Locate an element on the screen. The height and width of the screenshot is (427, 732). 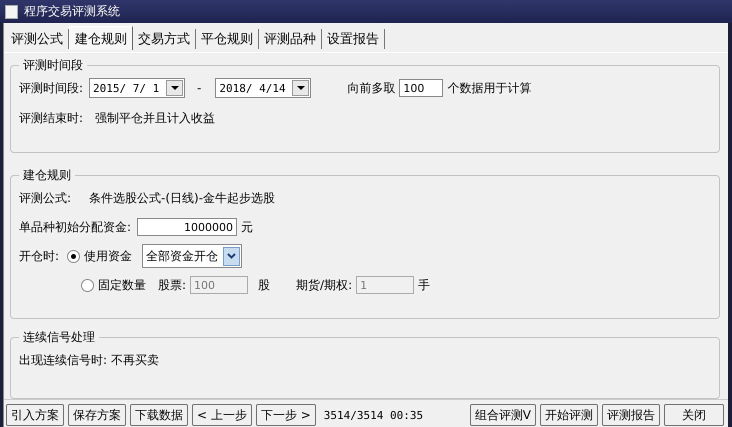
lookback-label: 向前多取 is located at coordinates (371, 88).